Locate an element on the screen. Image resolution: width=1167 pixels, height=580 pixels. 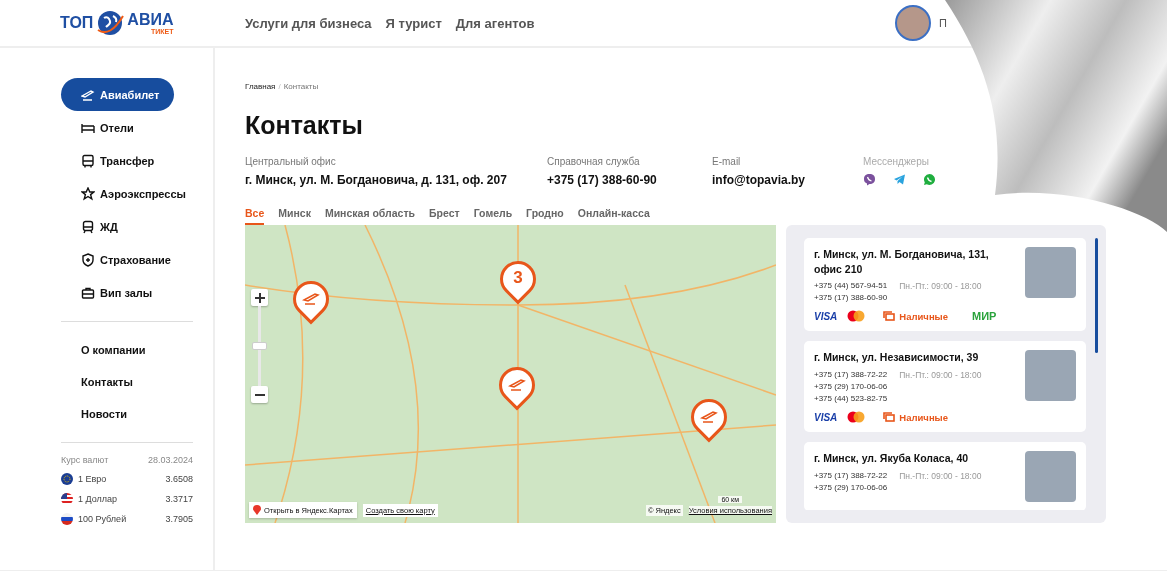
office-card: г. Минск, ул. Якуба Коласа, 40 +375 (17) 388-72-22 +375 (29) 170-06-06 Пн.-Пт.: 09:00 - 18:00 is located at coordinates (945, 476).